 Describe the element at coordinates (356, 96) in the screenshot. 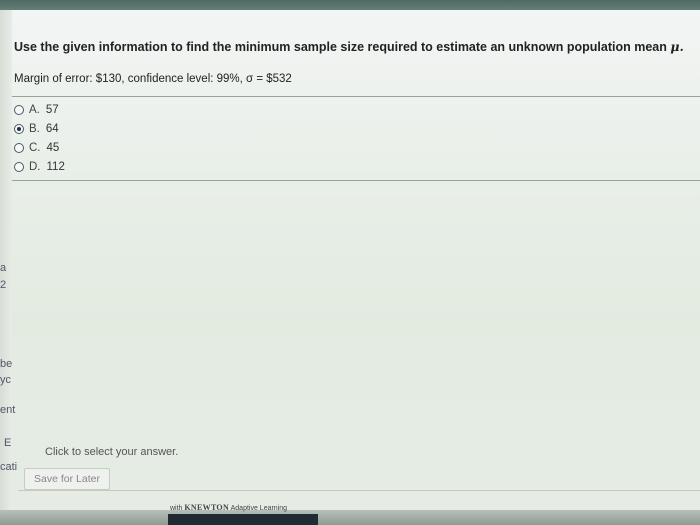

I see `divider-top` at that location.